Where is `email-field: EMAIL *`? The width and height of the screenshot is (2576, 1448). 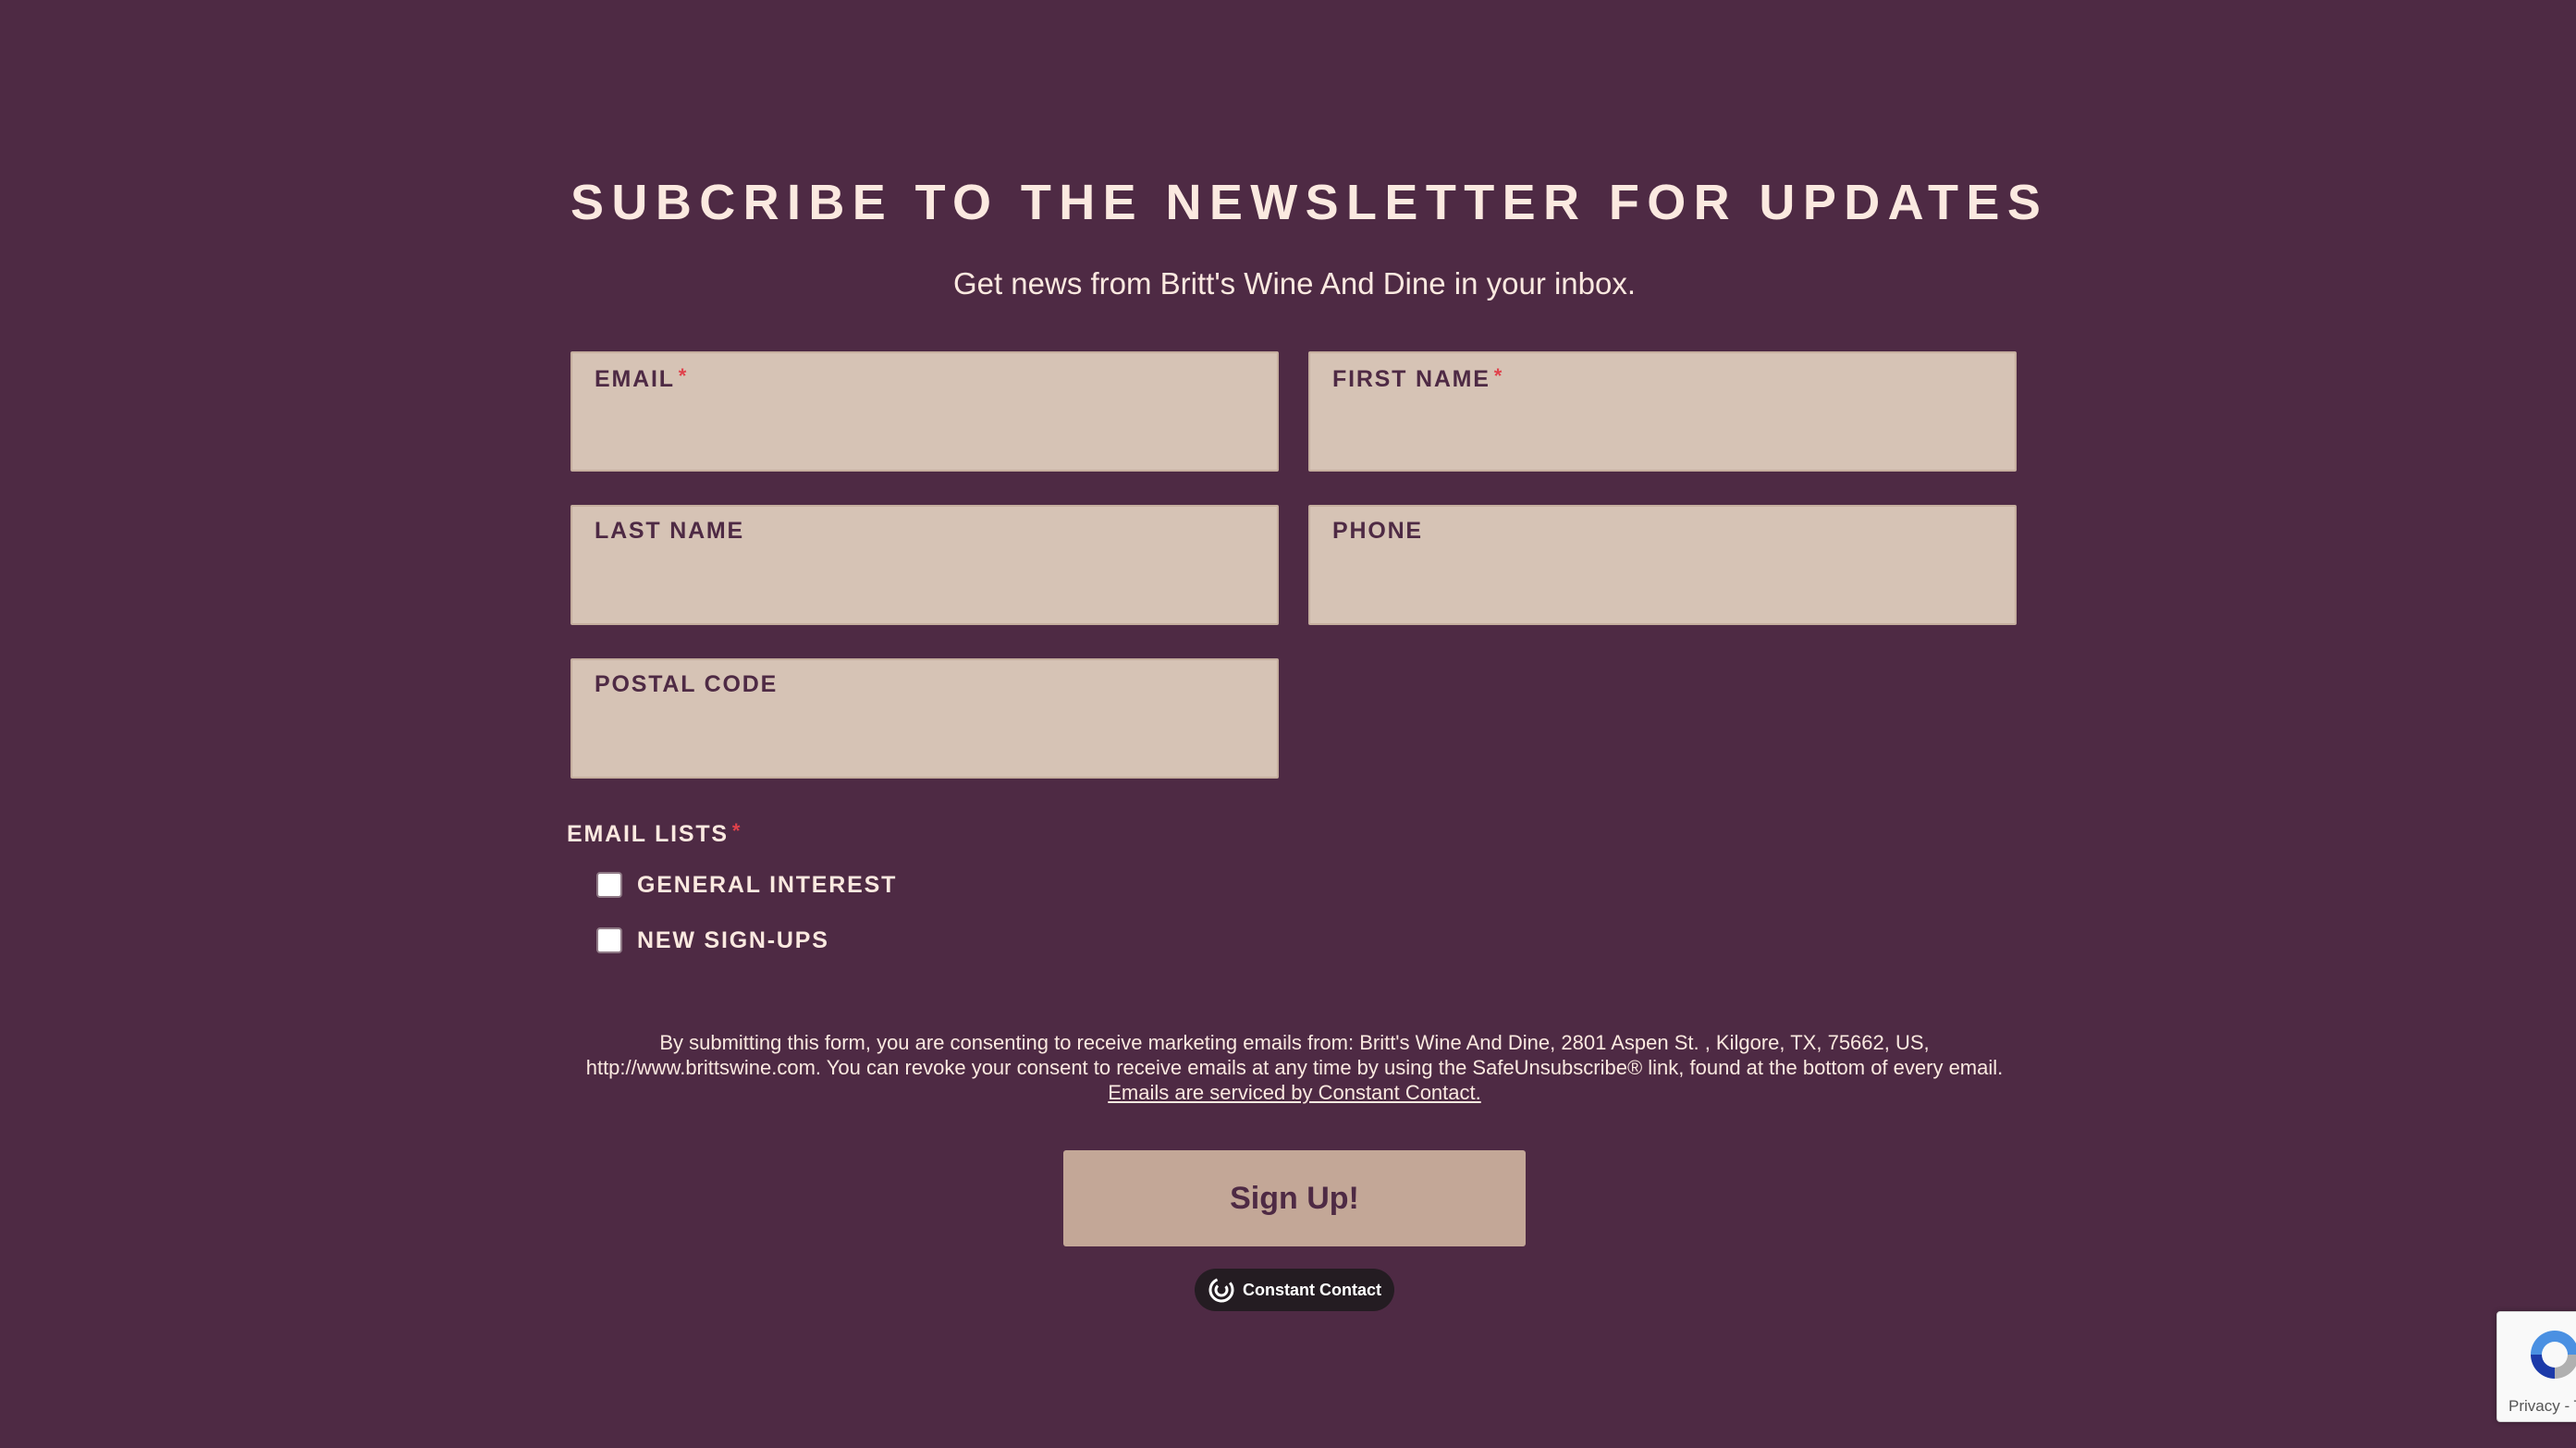 email-field: EMAIL * is located at coordinates (924, 411).